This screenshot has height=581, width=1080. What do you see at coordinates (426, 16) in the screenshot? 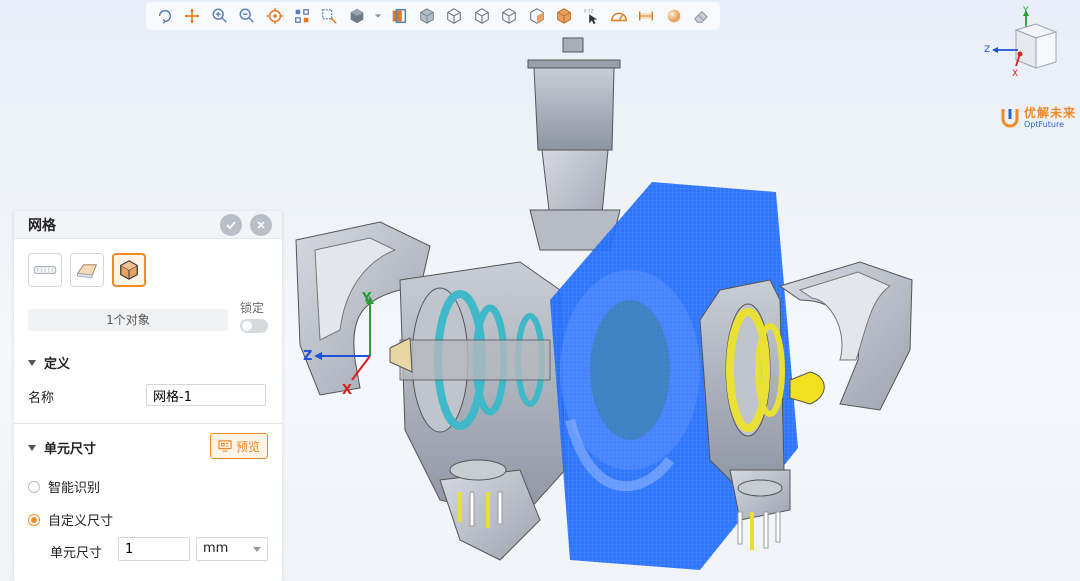
I see `shaded-icon` at bounding box center [426, 16].